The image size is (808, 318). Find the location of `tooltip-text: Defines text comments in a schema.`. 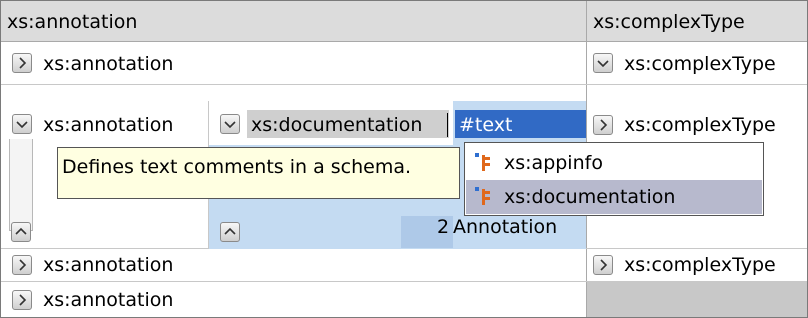

tooltip-text: Defines text comments in a schema. is located at coordinates (237, 167).